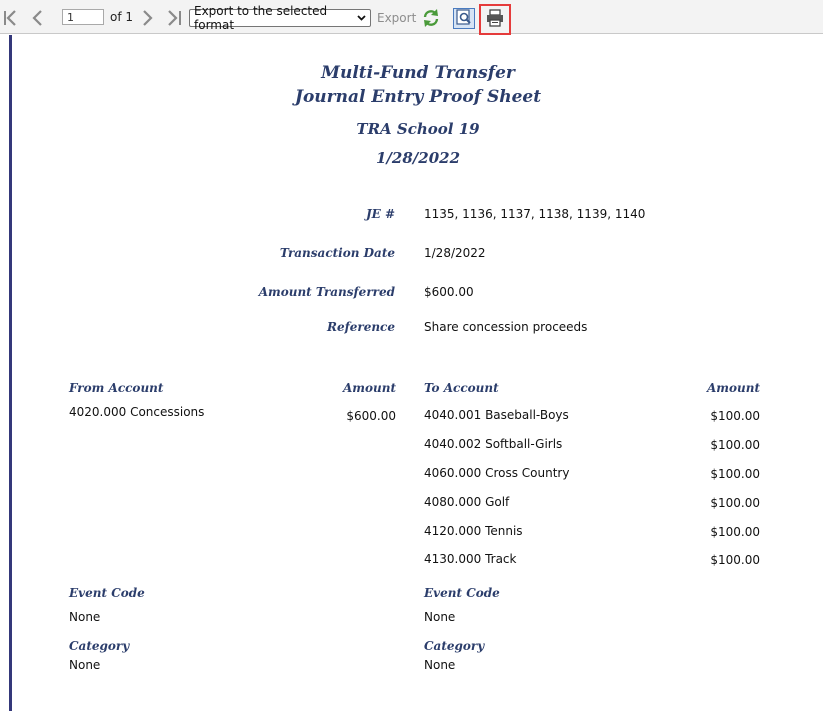  I want to click on from-event-code-value: None, so click(85, 617).